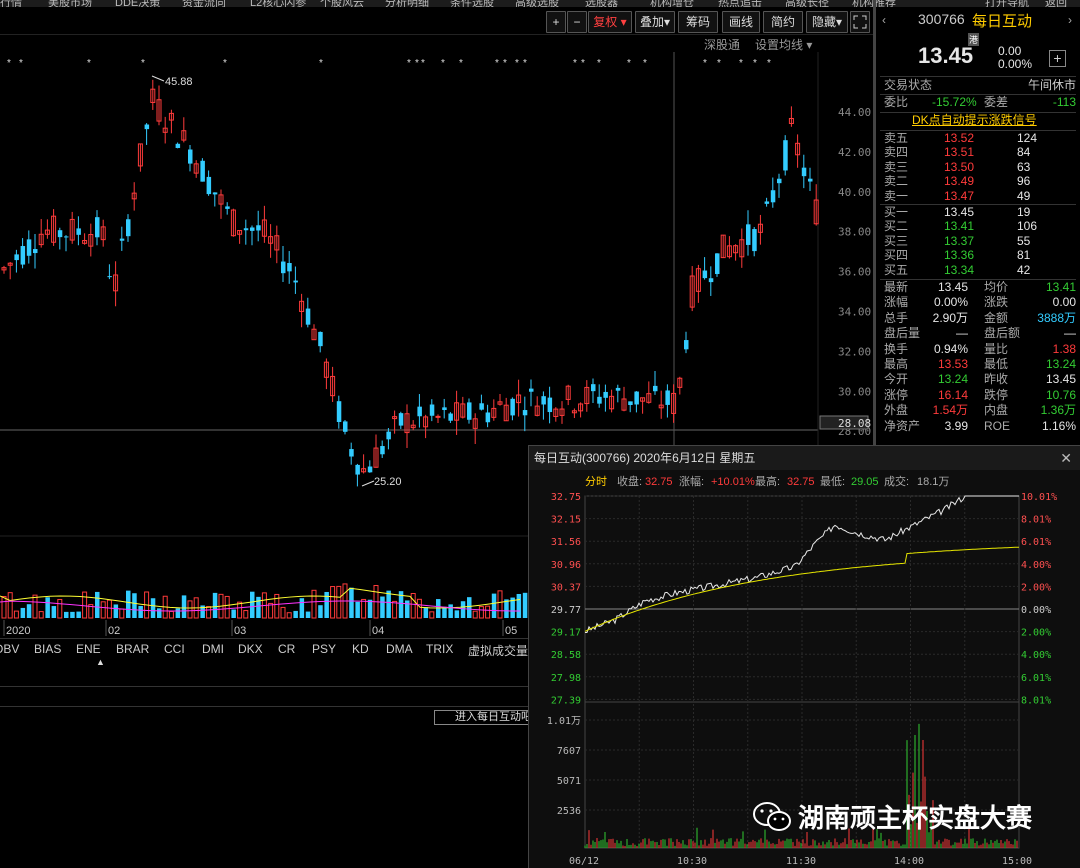 This screenshot has height=868, width=1080. I want to click on bottom-pane: ▲, so click(264, 763).